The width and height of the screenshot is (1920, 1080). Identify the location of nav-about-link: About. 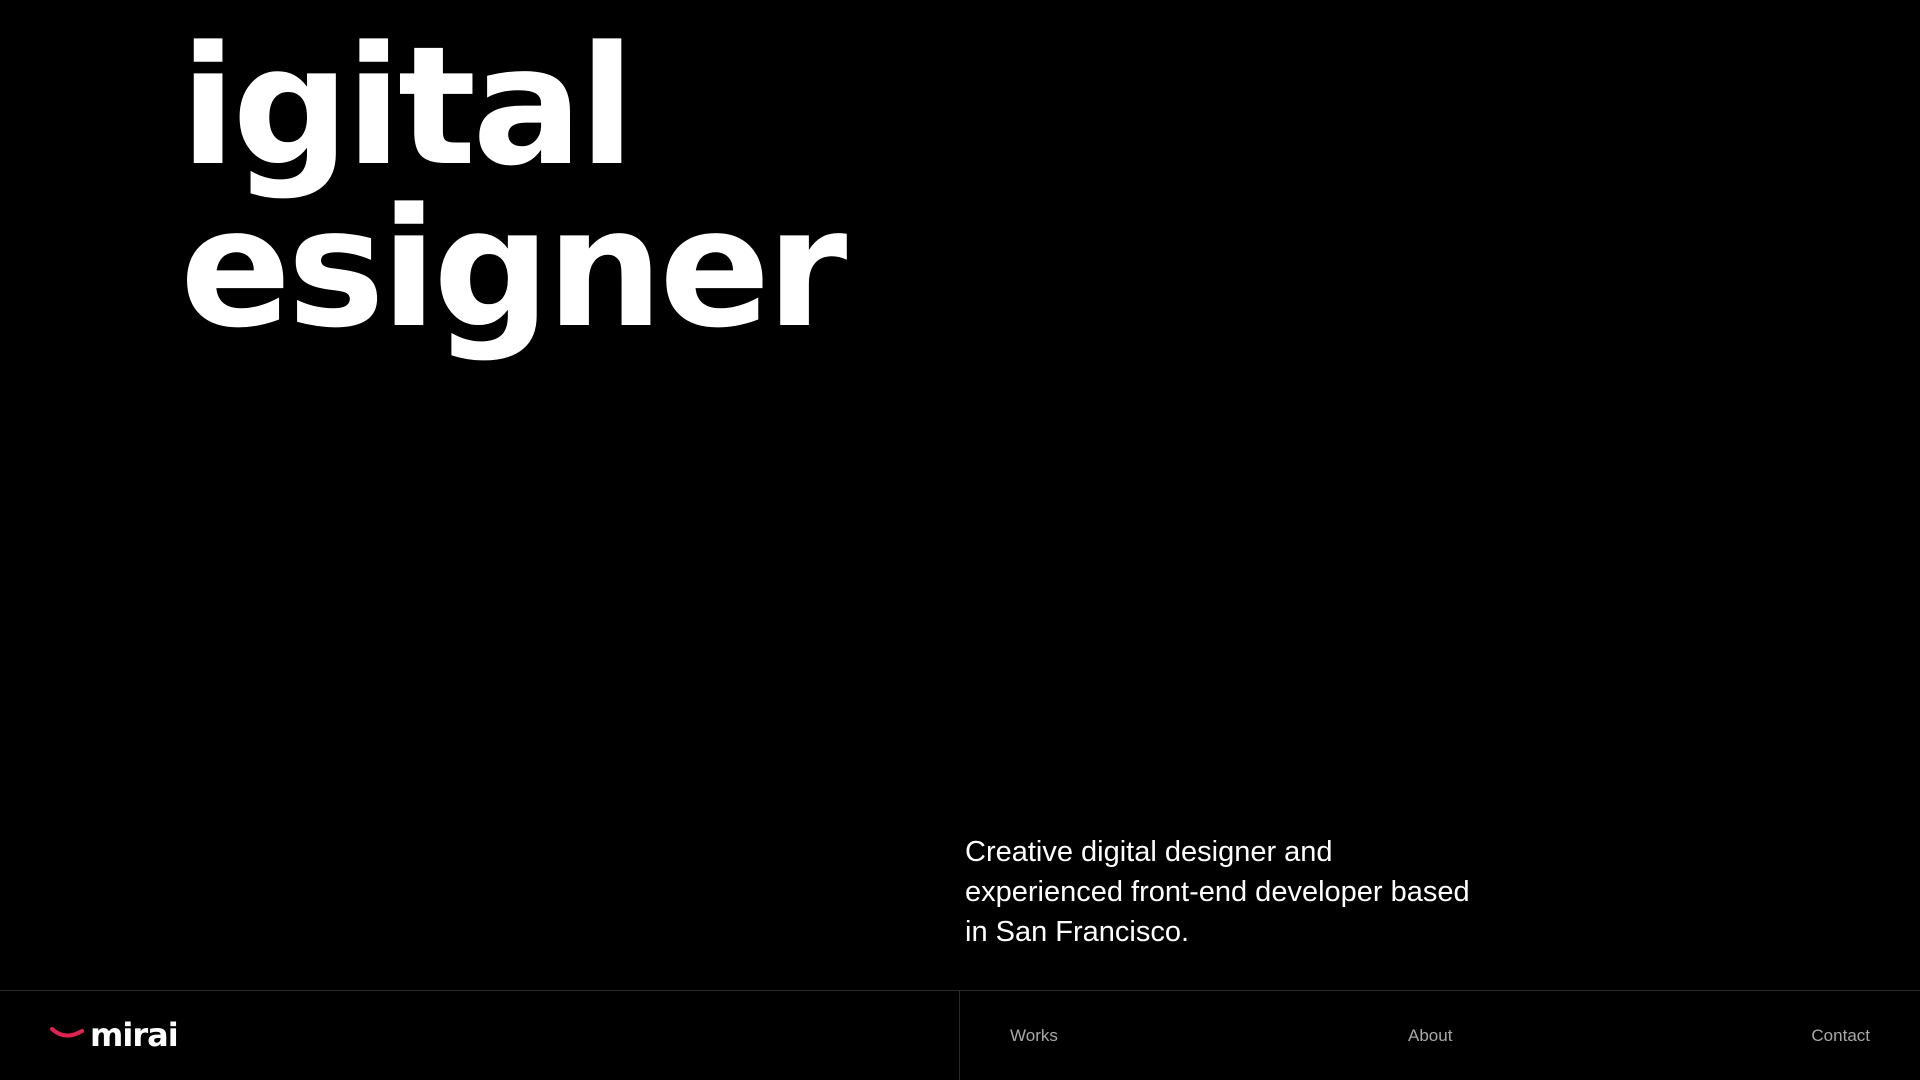
(1430, 1035).